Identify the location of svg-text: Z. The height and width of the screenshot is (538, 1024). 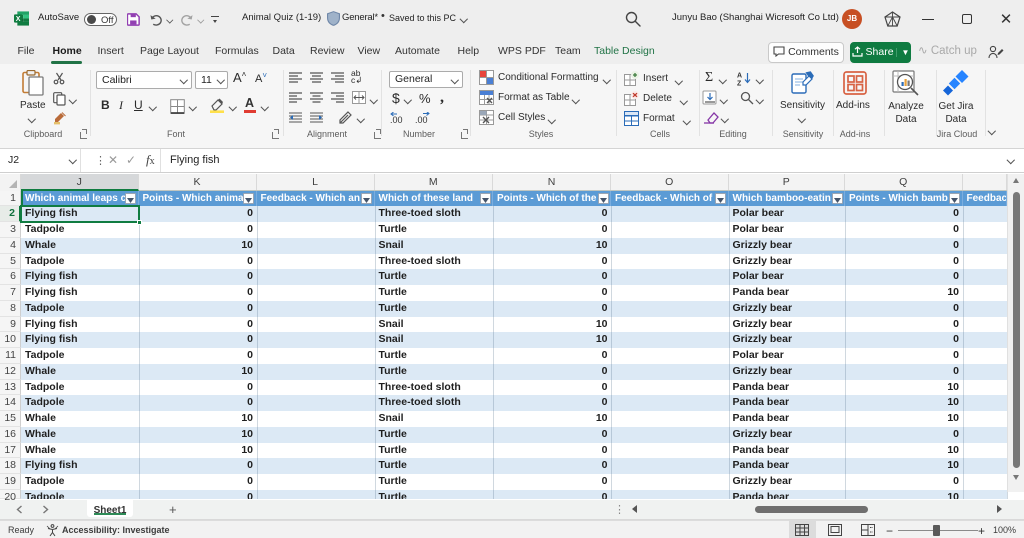
(739, 84).